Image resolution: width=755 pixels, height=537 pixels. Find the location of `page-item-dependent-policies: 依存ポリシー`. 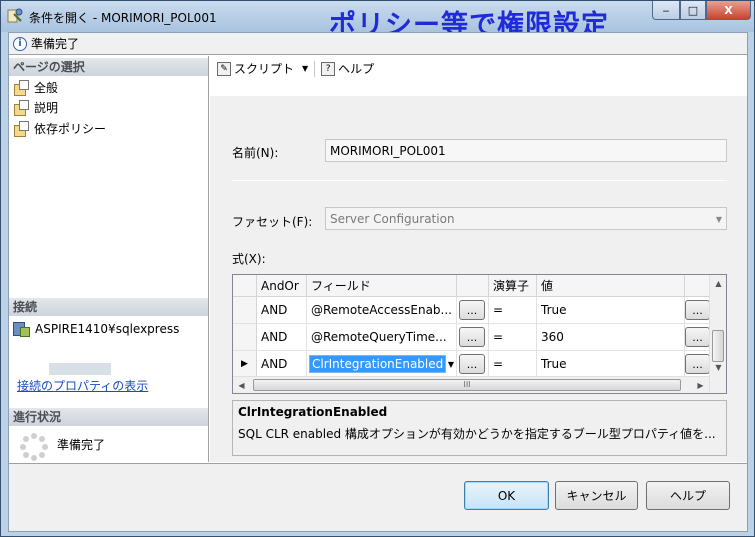

page-item-dependent-policies: 依存ポリシー is located at coordinates (59, 128).